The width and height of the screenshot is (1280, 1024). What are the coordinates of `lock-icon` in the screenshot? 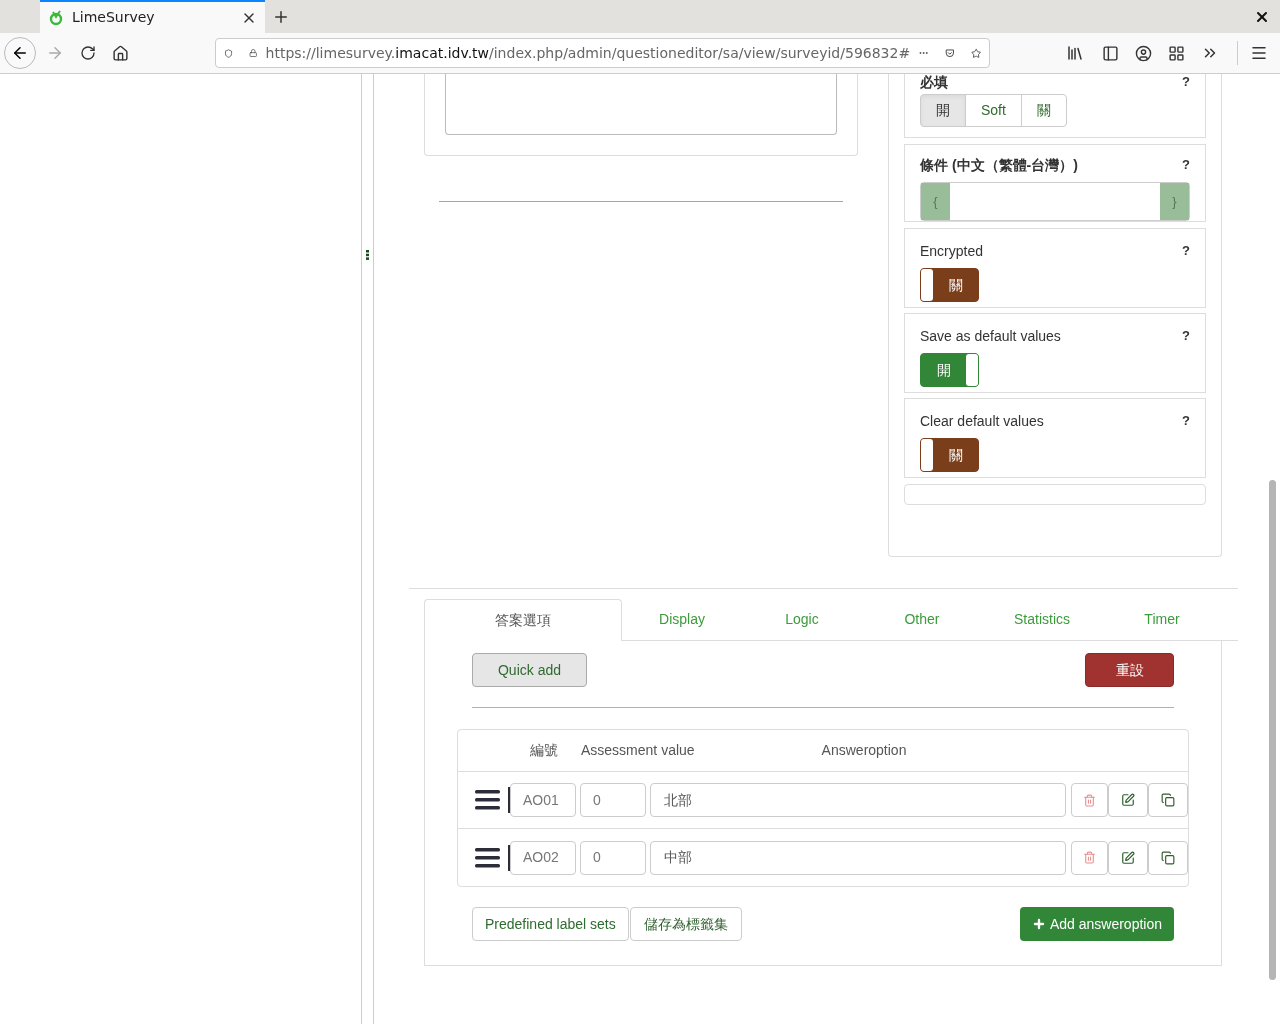 It's located at (253, 53).